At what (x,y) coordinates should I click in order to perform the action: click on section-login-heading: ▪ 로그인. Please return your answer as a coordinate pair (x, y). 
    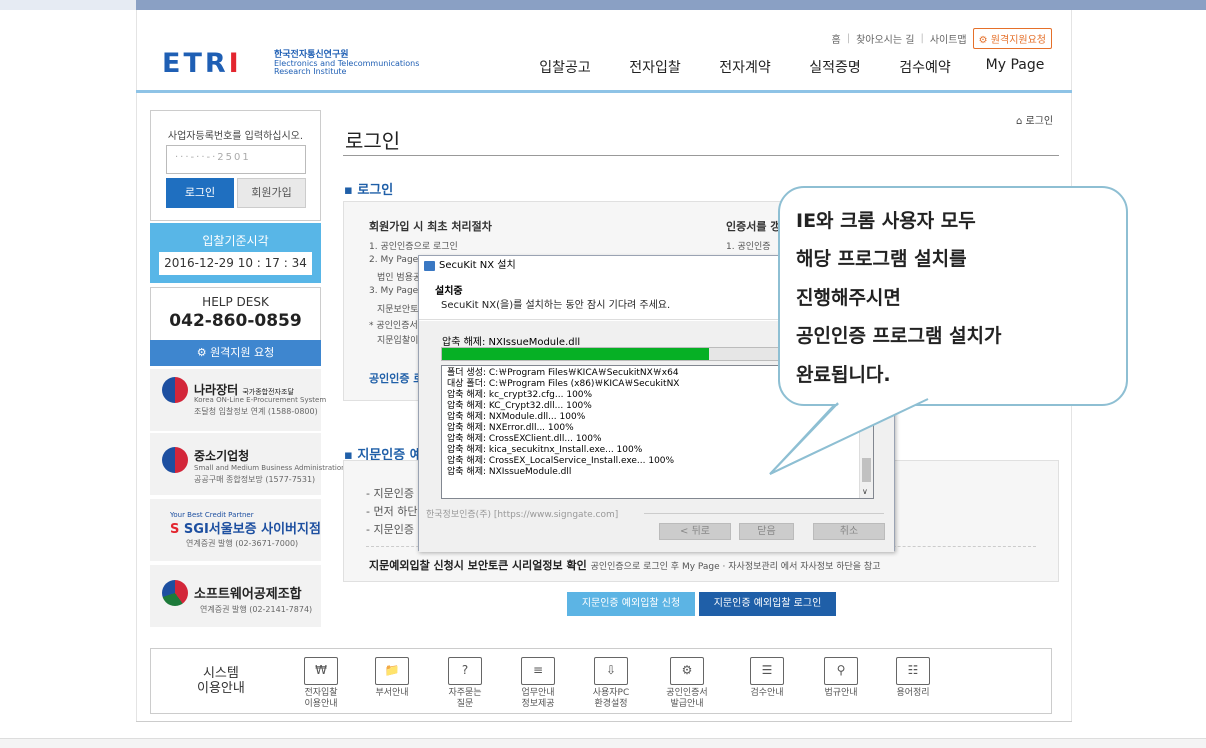
    Looking at the image, I should click on (369, 190).